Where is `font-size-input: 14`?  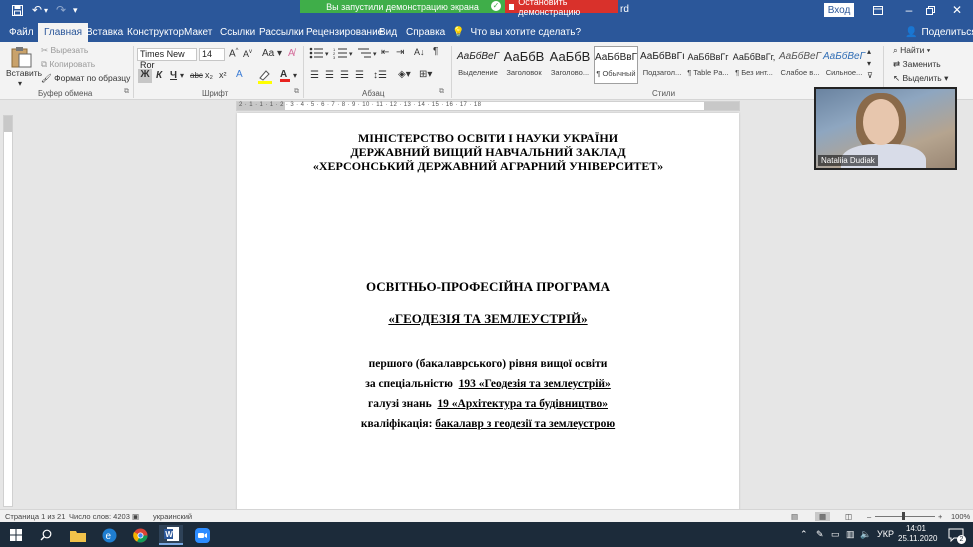 font-size-input: 14 is located at coordinates (212, 54).